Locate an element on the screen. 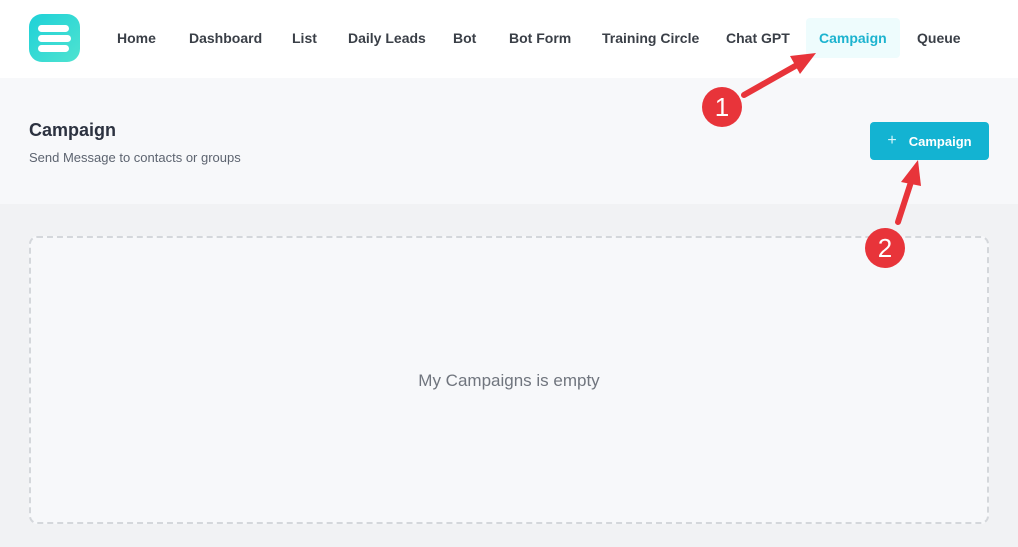  plus-icon: + is located at coordinates (892, 140).